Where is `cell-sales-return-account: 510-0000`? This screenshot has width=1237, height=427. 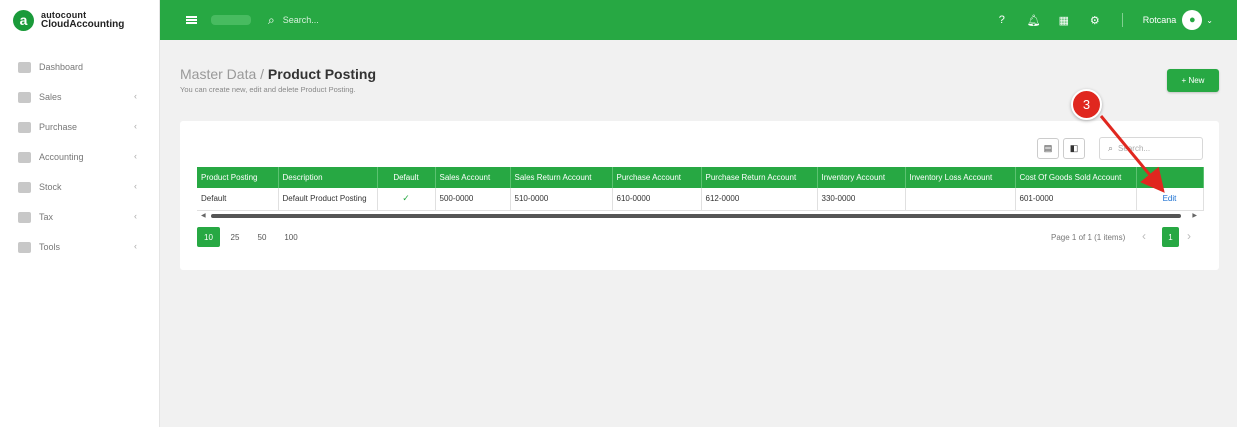
cell-sales-return-account: 510-0000 is located at coordinates (561, 199).